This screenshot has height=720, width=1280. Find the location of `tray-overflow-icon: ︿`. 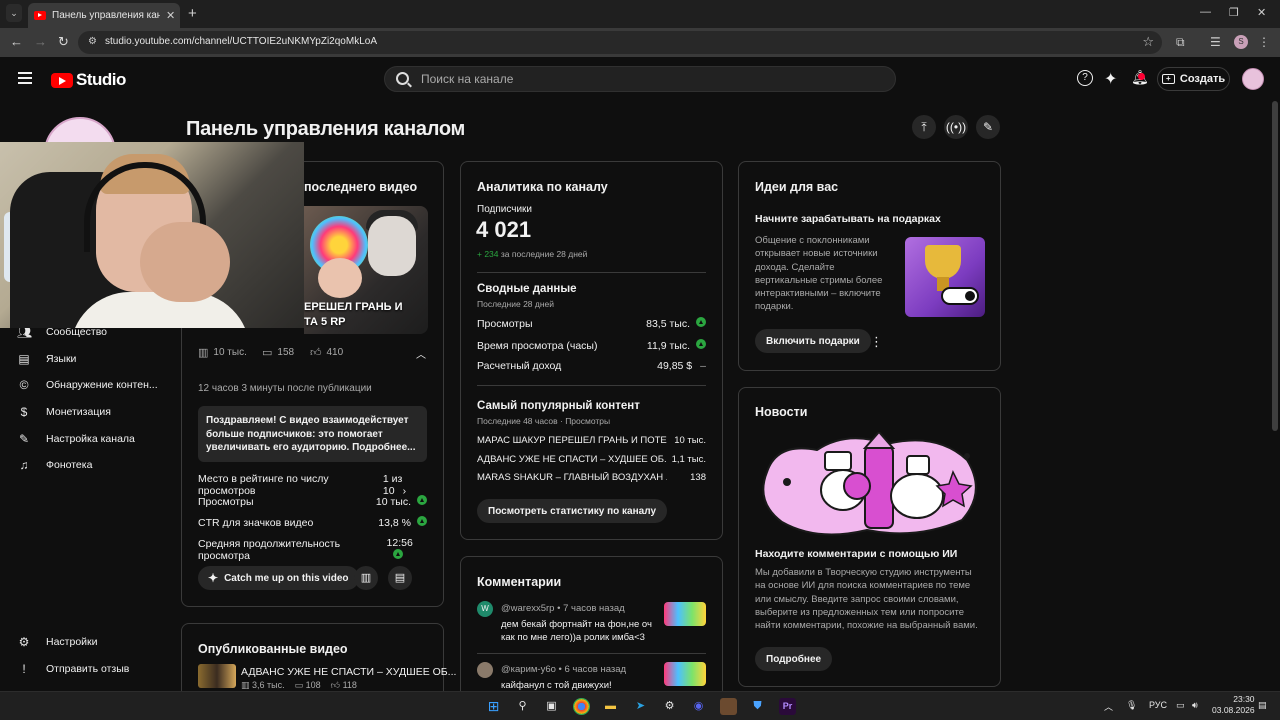

tray-overflow-icon: ︿ is located at coordinates (1108, 706).